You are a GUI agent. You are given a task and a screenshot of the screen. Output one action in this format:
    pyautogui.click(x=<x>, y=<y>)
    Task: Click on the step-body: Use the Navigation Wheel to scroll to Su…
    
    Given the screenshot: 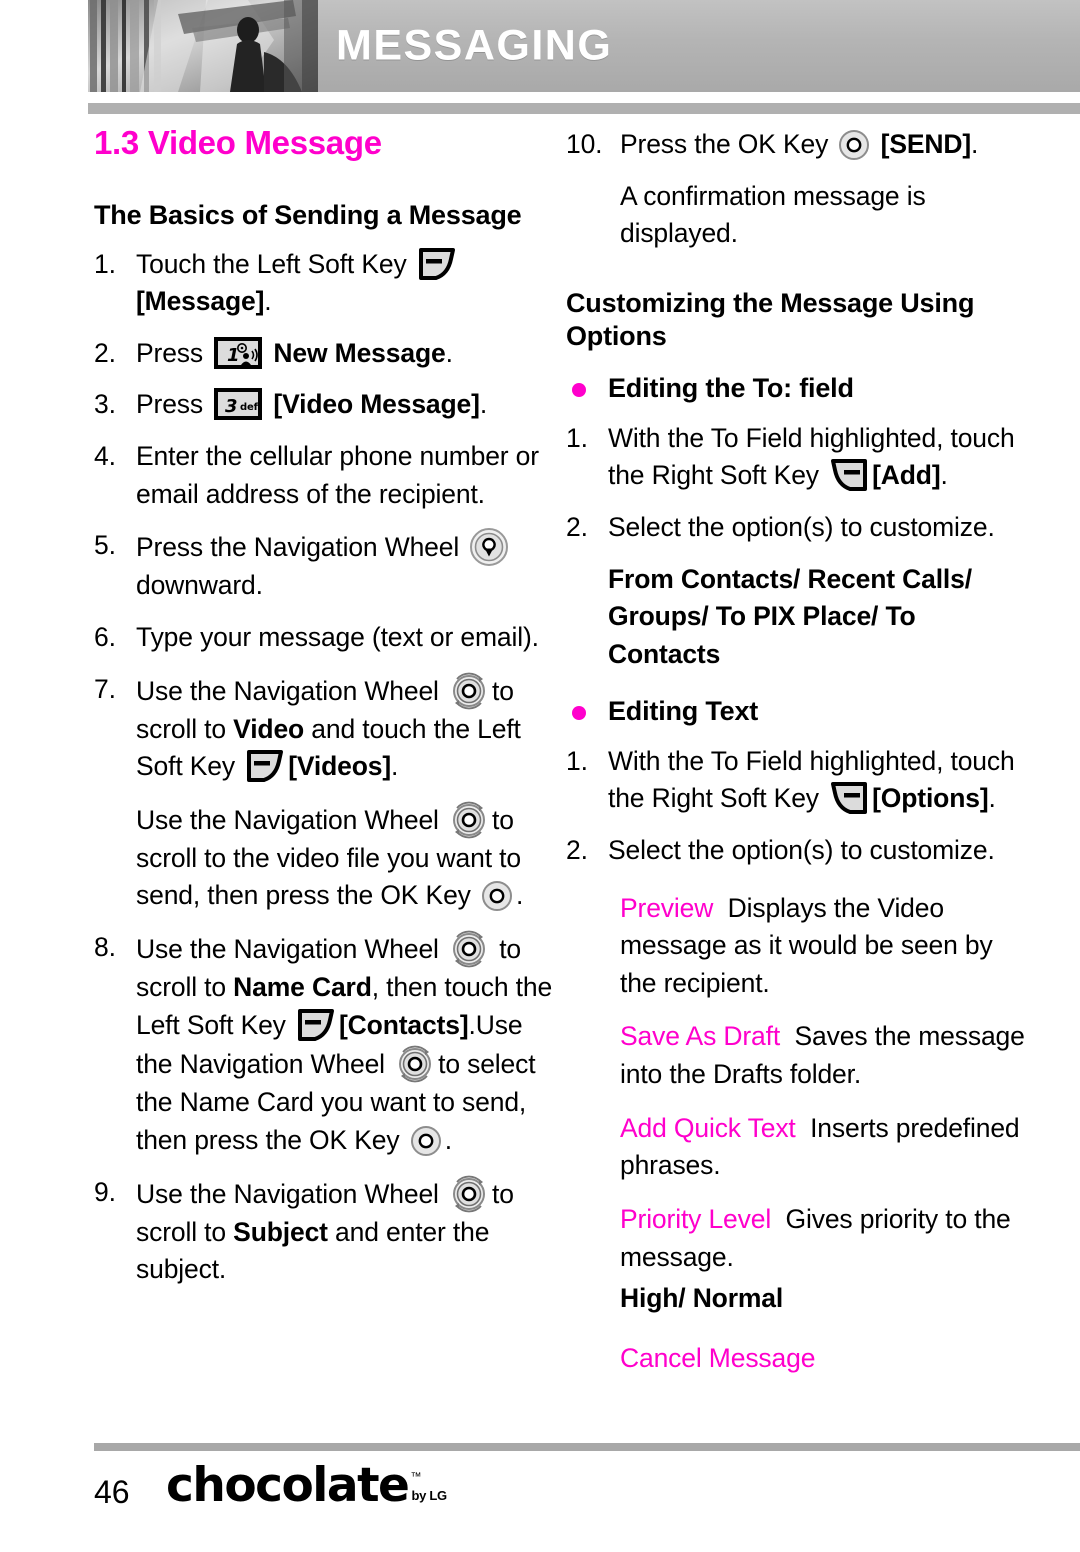 What is the action you would take?
    pyautogui.click(x=346, y=1231)
    